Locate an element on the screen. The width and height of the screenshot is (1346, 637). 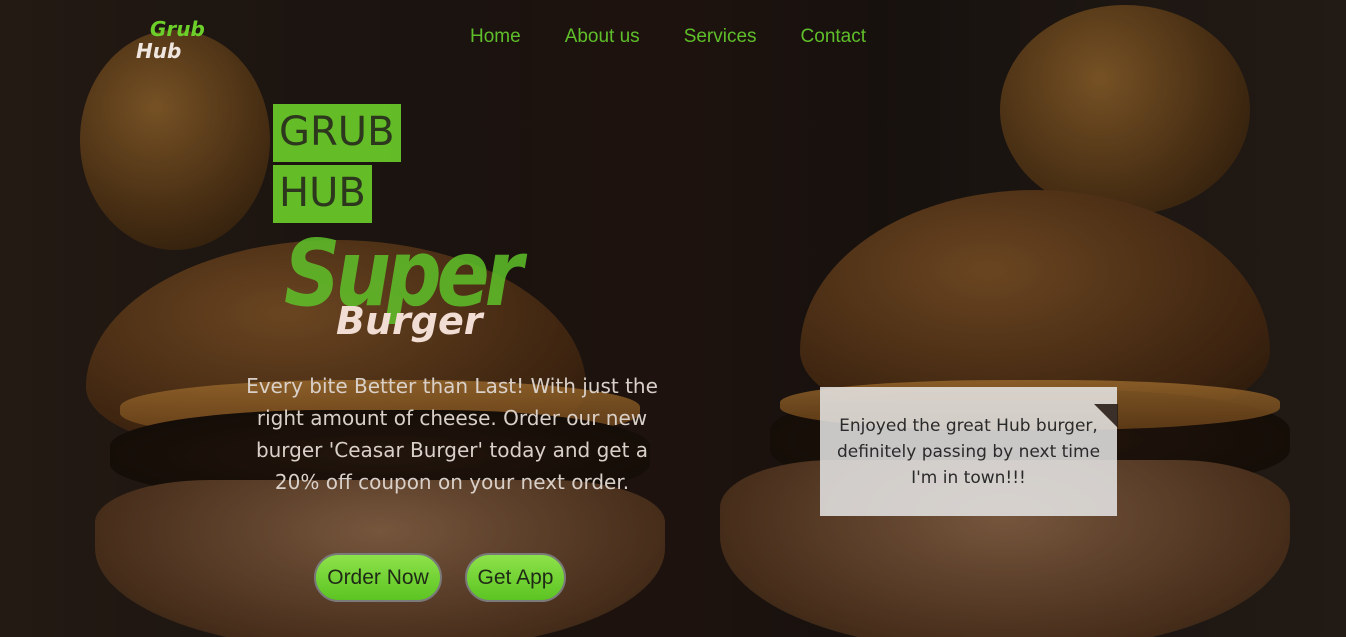
site-logo: Grub Hub is located at coordinates (176, 43).